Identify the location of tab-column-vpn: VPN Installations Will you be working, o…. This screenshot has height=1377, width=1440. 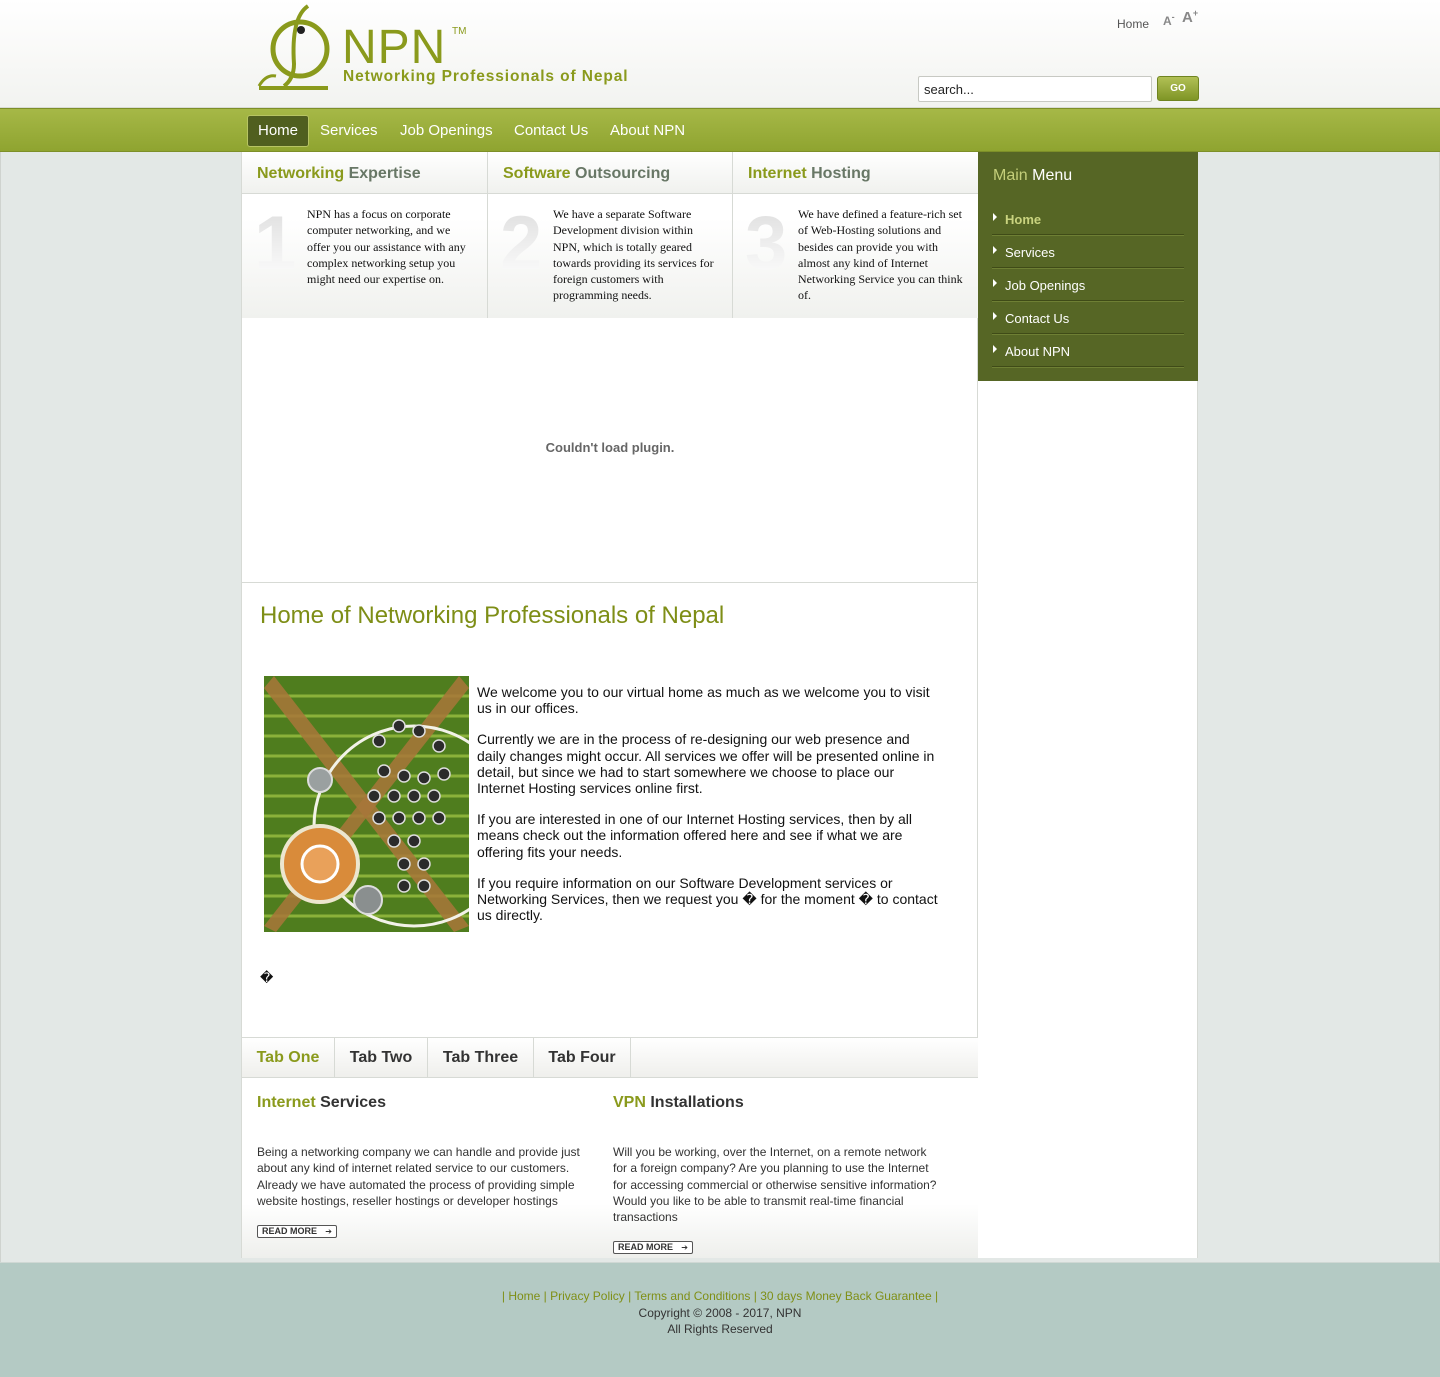
(778, 1168).